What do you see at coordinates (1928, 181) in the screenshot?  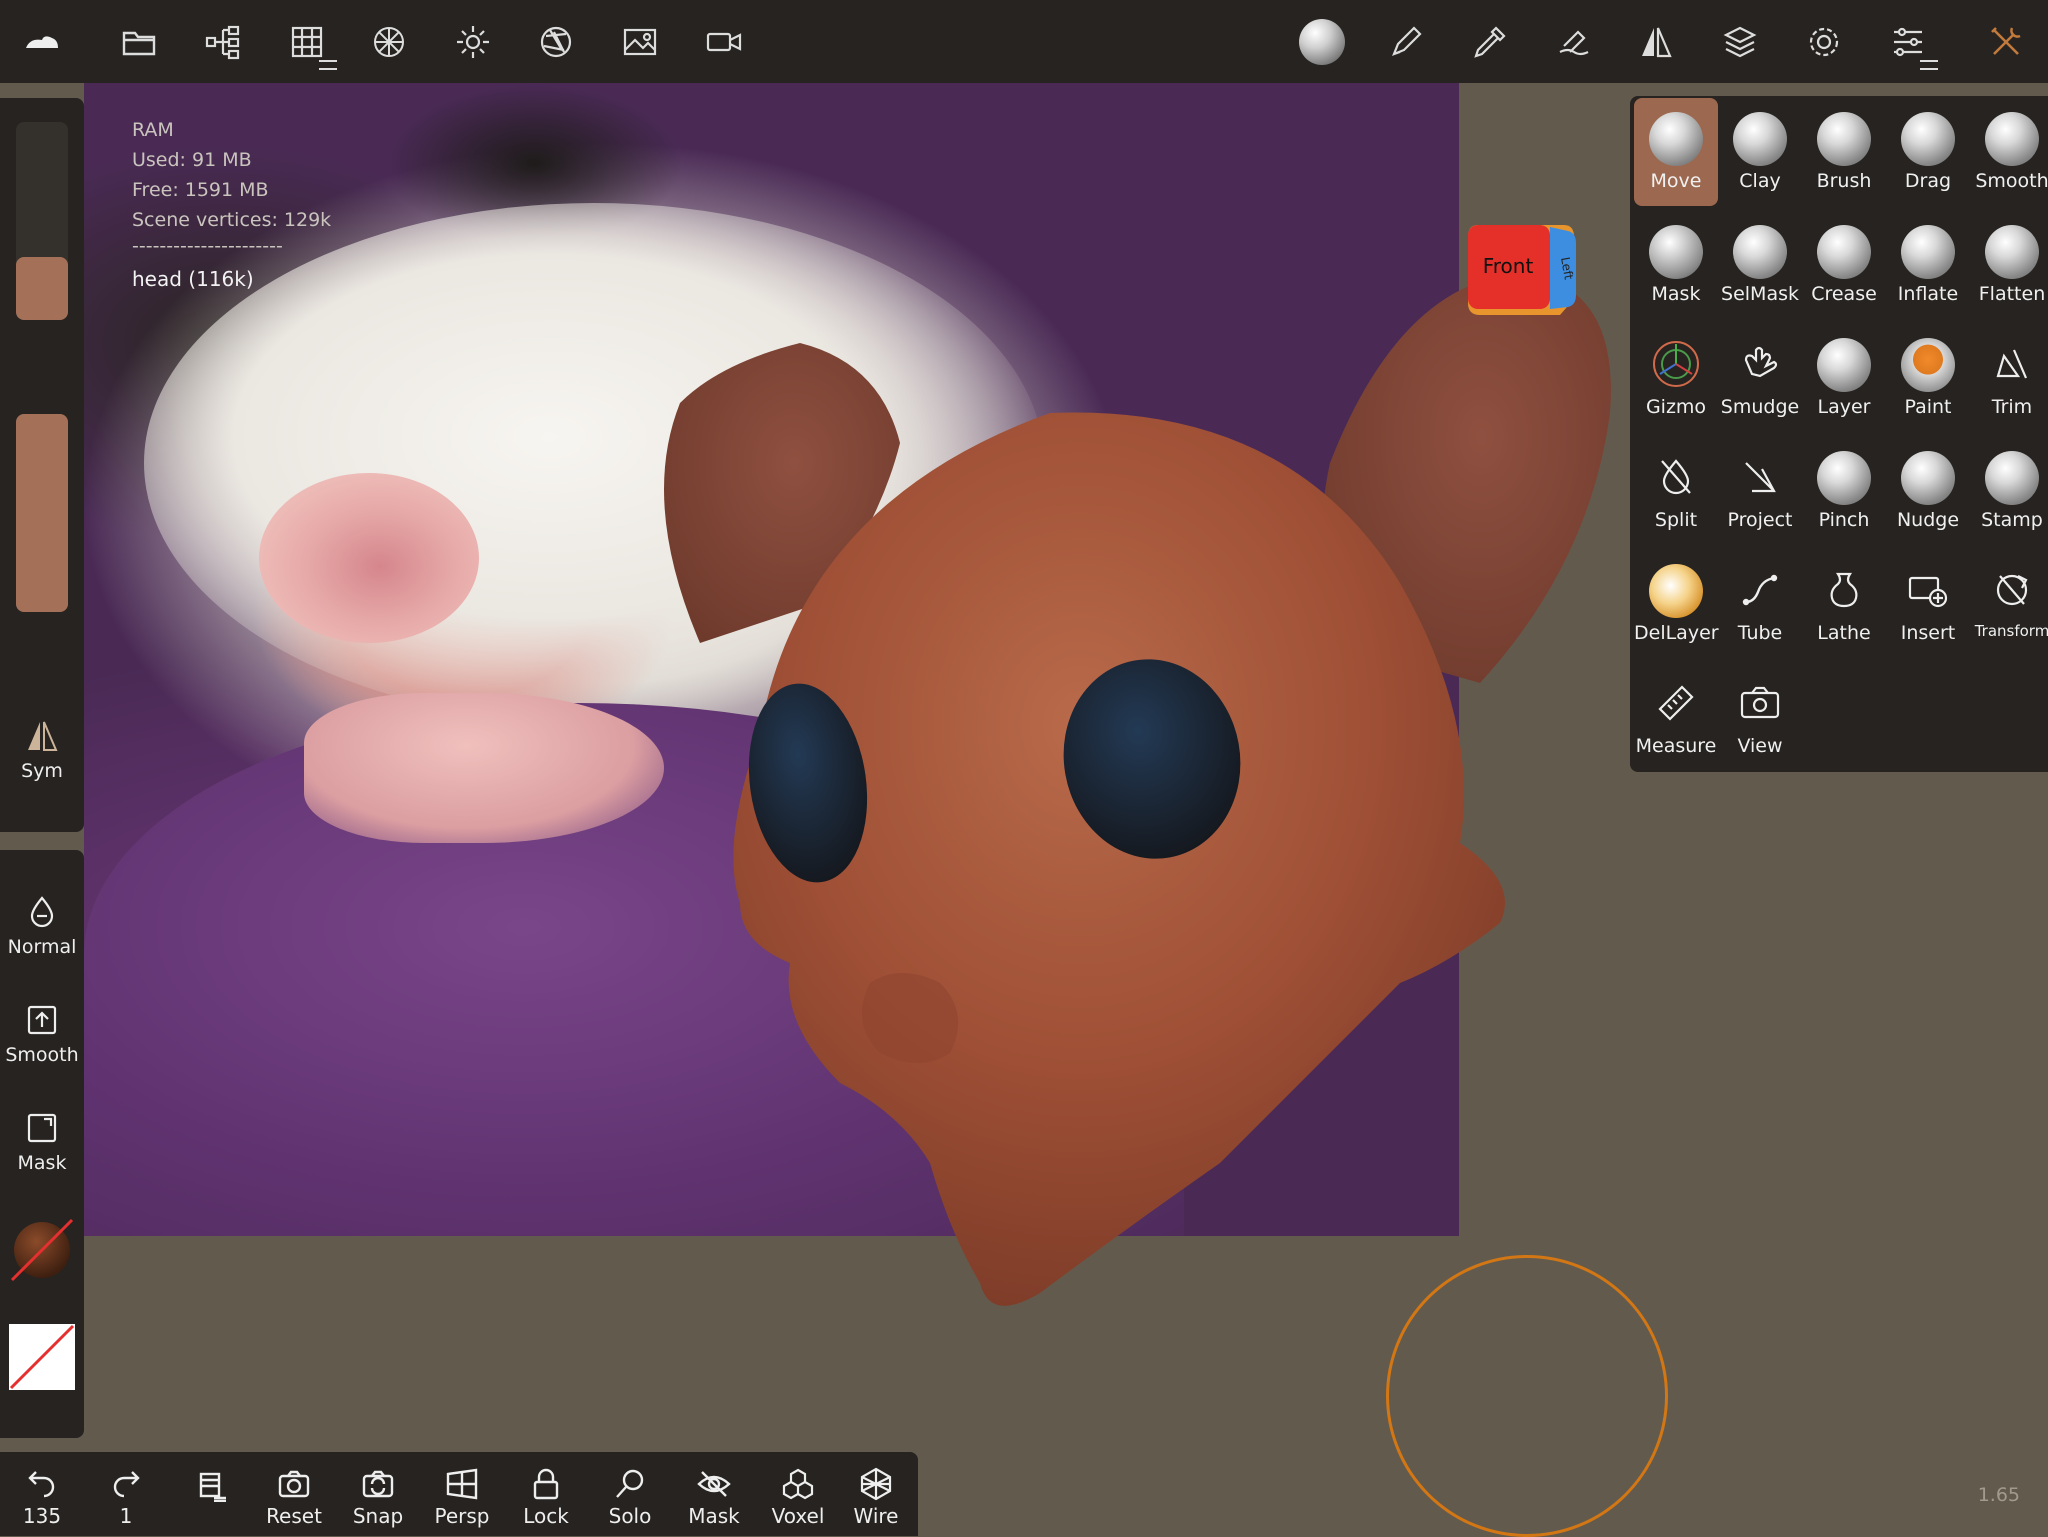 I see `tool-label: Drag` at bounding box center [1928, 181].